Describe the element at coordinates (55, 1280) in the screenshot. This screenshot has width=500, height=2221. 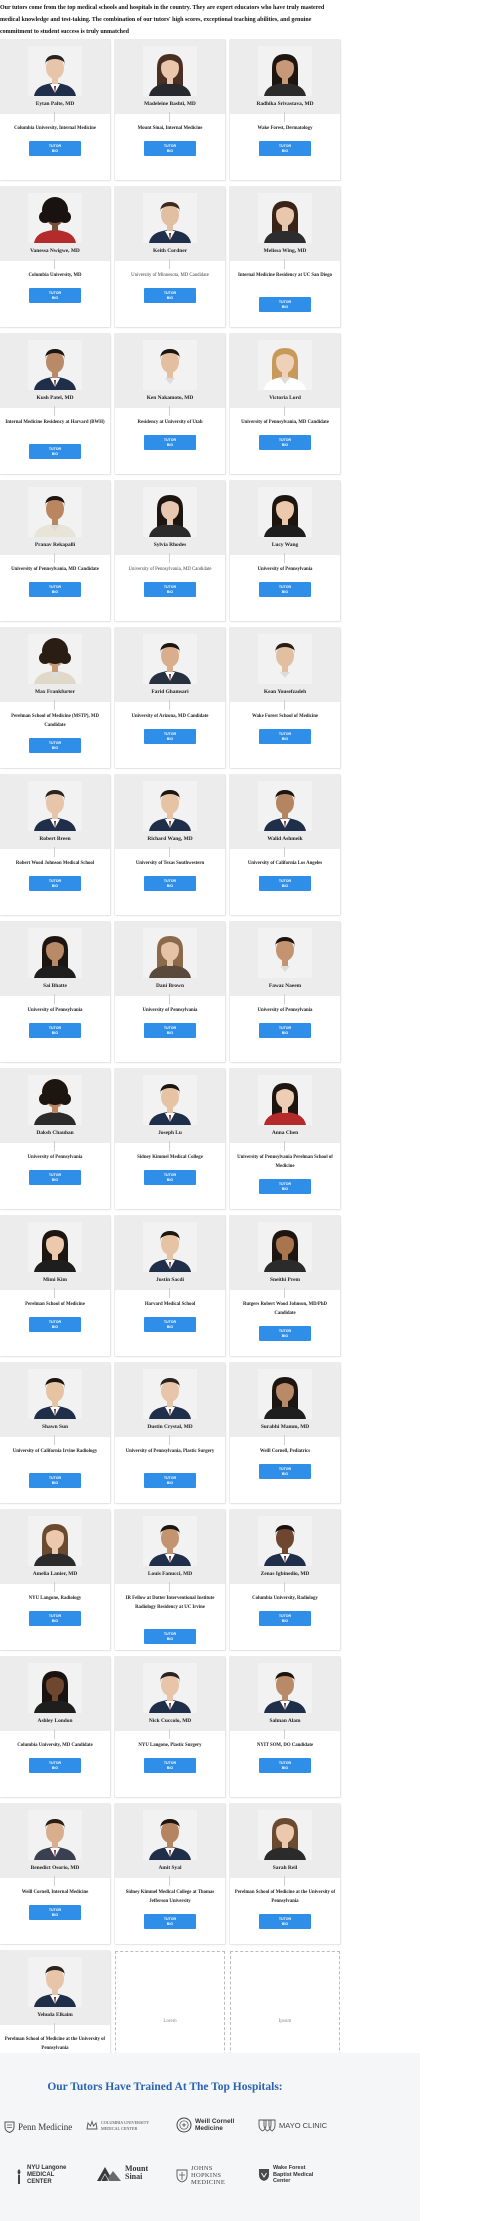
I see `tutor-name: Mimi Kim` at that location.